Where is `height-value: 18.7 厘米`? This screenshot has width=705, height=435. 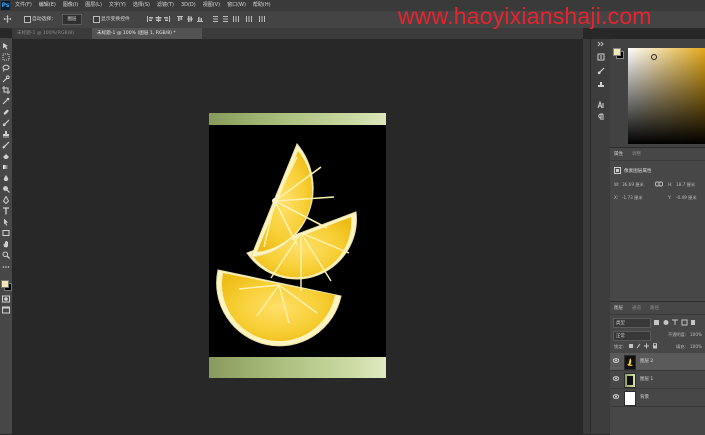 height-value: 18.7 厘米 is located at coordinates (685, 185).